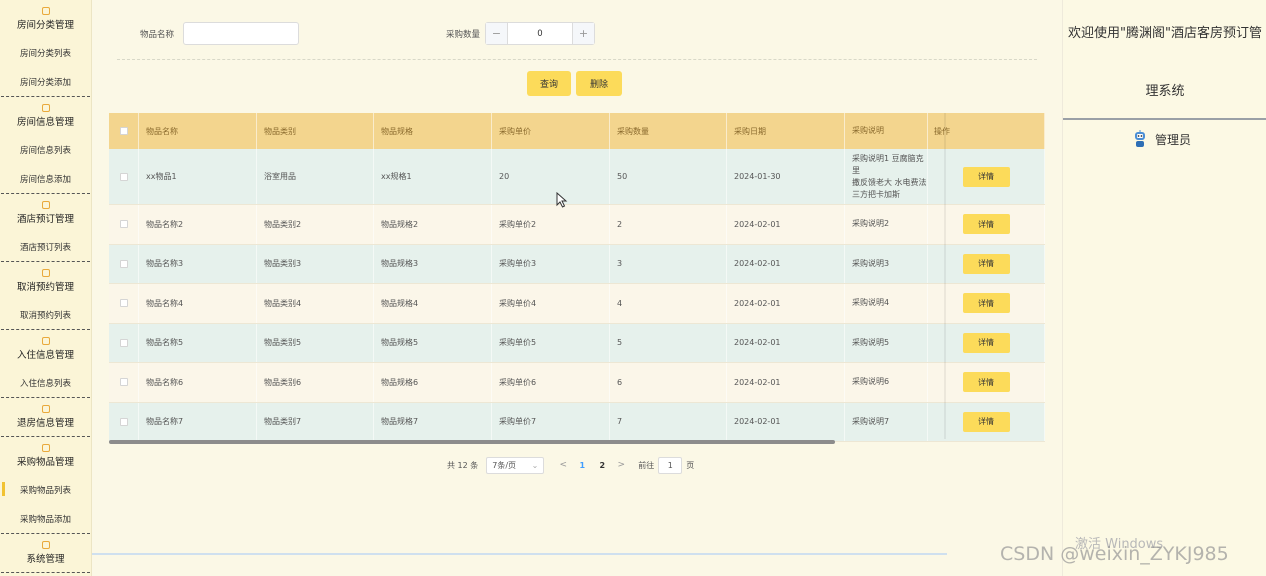 The width and height of the screenshot is (1266, 576). What do you see at coordinates (315, 131) in the screenshot?
I see `header-item-category: 物品类别` at bounding box center [315, 131].